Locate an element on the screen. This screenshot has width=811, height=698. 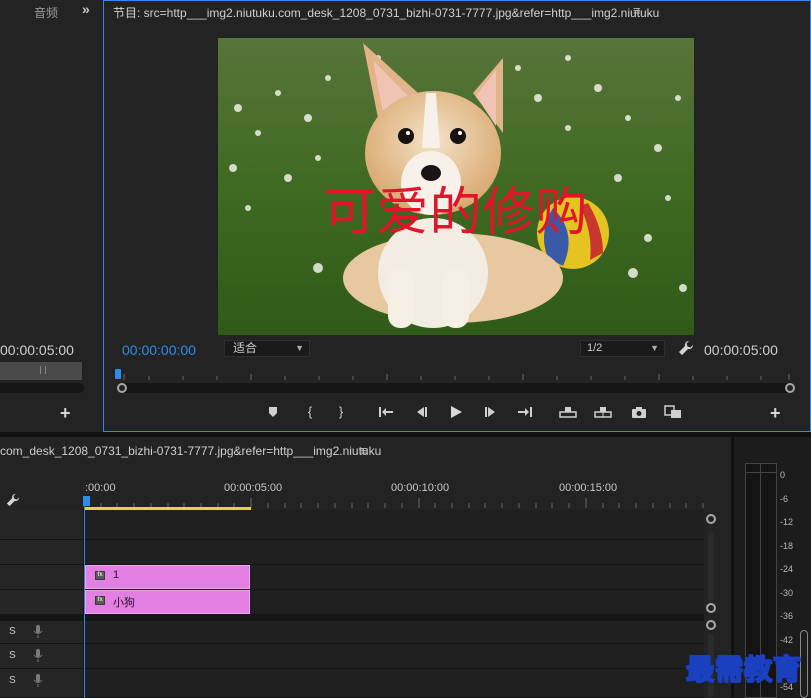
expand-panels-icon: » is located at coordinates (86, 9).